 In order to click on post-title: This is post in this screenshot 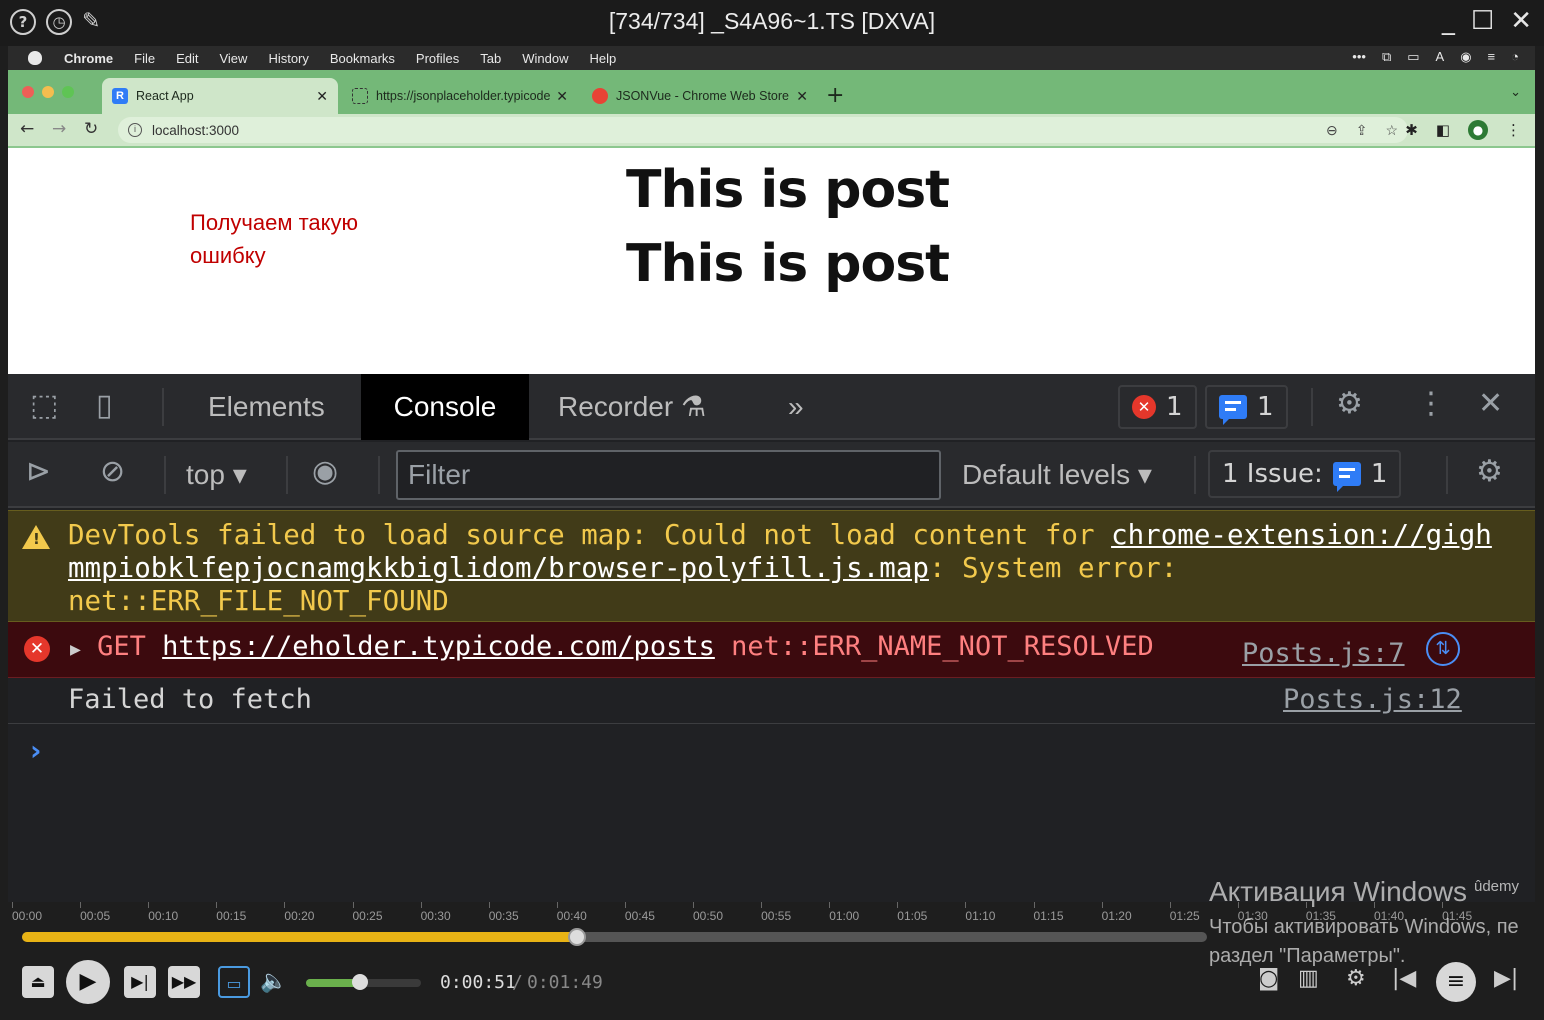, I will do `click(788, 190)`.